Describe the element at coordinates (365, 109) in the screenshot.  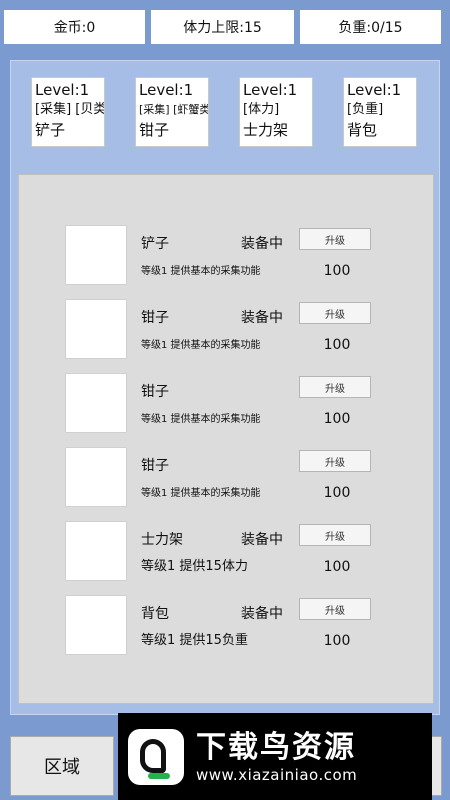
I see `card-tags: [负重]` at that location.